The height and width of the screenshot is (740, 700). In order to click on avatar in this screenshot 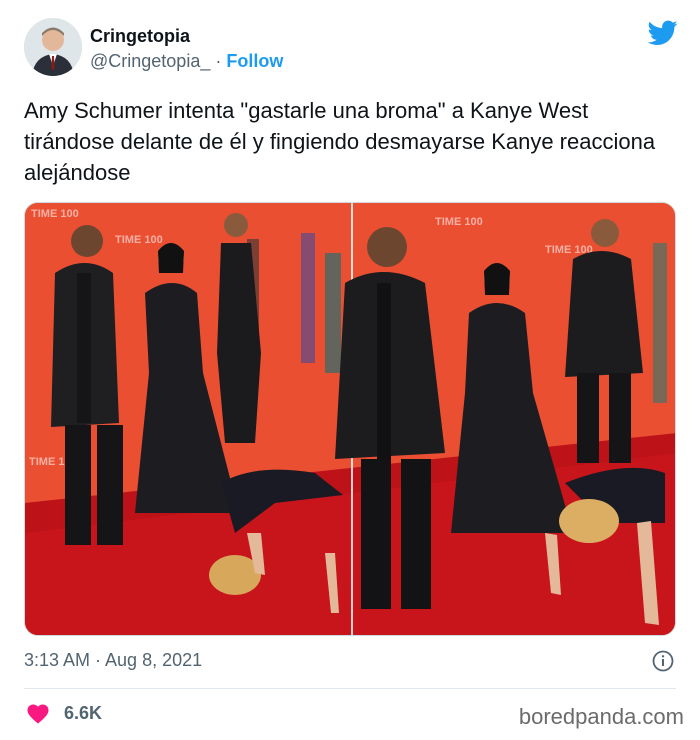, I will do `click(53, 47)`.